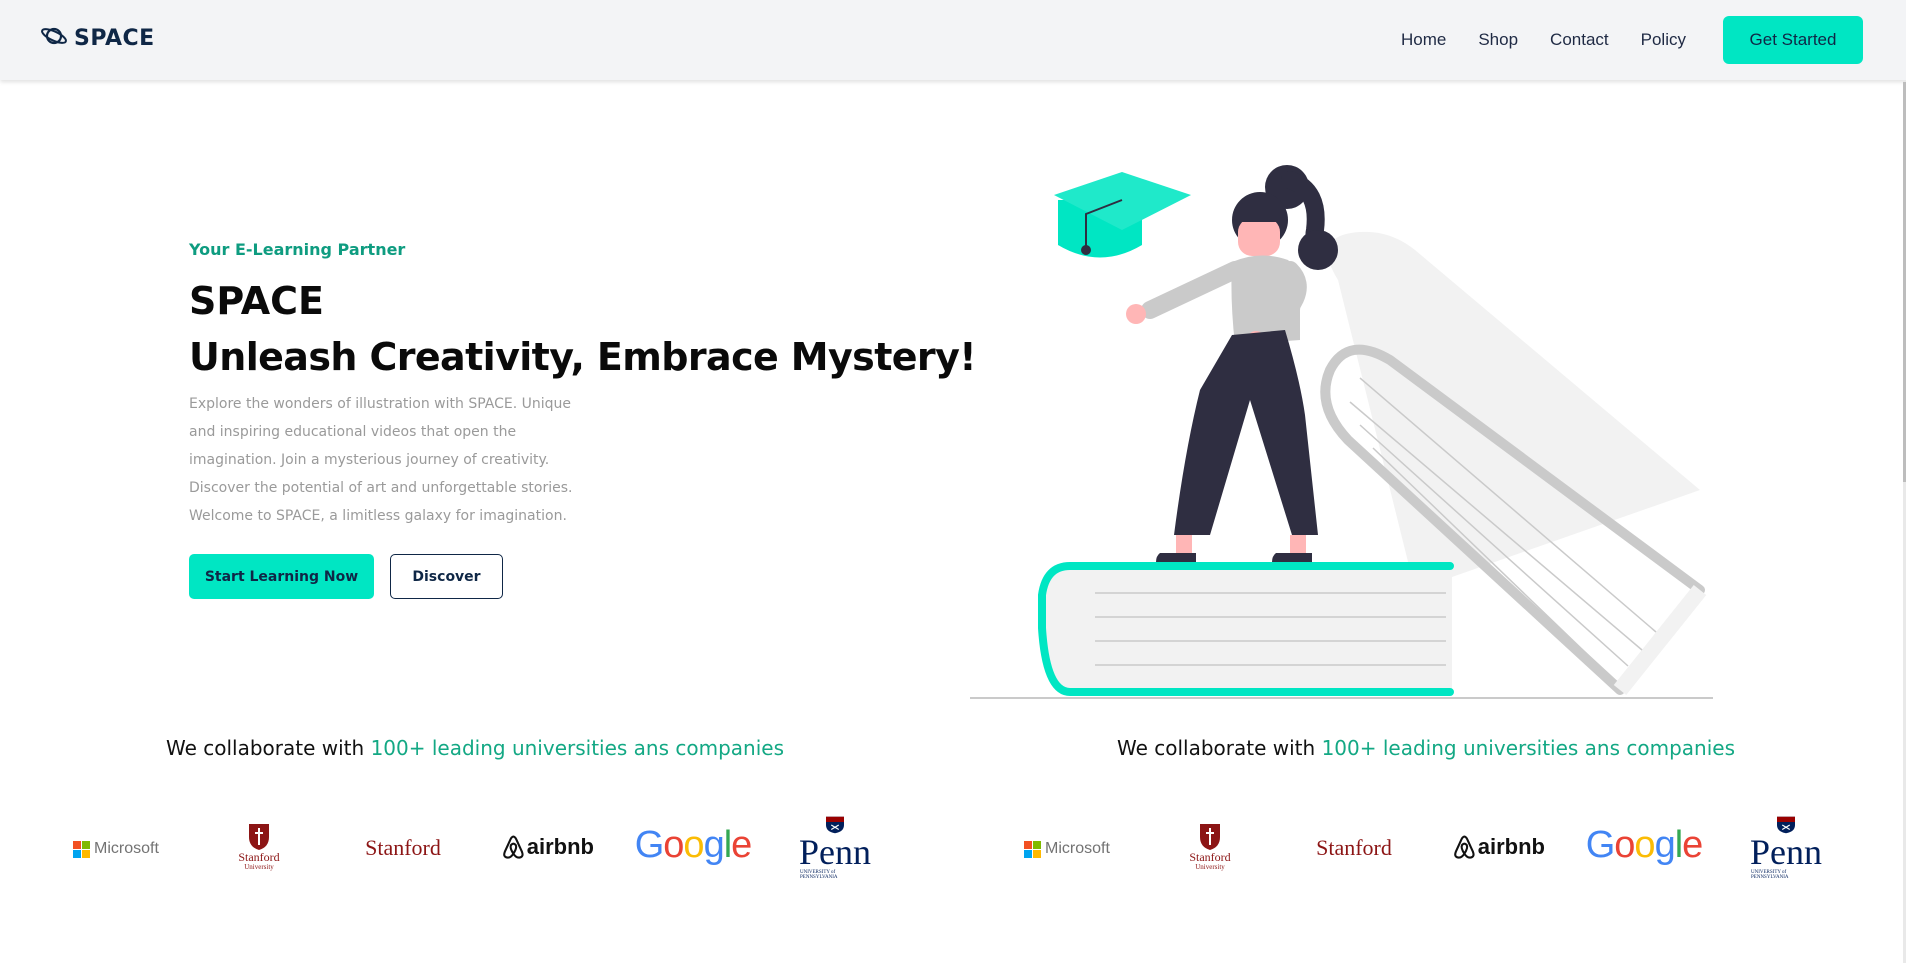 The image size is (1906, 963). I want to click on main-nav: Home Shop Contact Policy, so click(1543, 40).